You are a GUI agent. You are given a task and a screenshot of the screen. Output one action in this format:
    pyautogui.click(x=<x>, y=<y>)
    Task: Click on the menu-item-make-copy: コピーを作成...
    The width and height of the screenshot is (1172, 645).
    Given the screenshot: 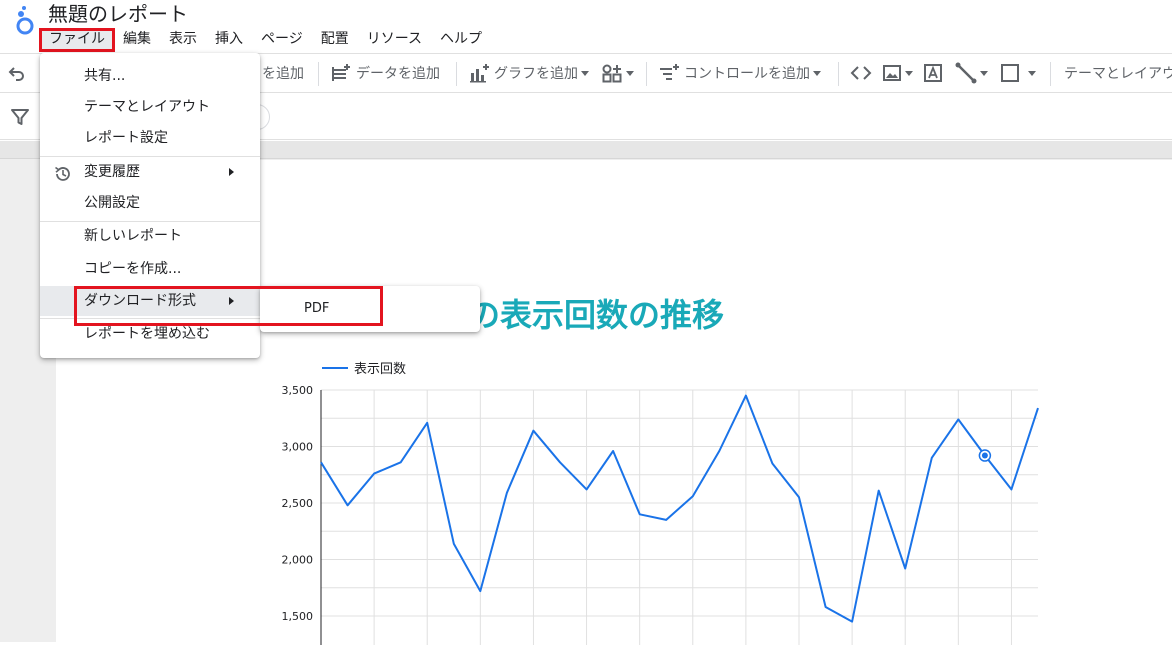 What is the action you would take?
    pyautogui.click(x=150, y=269)
    